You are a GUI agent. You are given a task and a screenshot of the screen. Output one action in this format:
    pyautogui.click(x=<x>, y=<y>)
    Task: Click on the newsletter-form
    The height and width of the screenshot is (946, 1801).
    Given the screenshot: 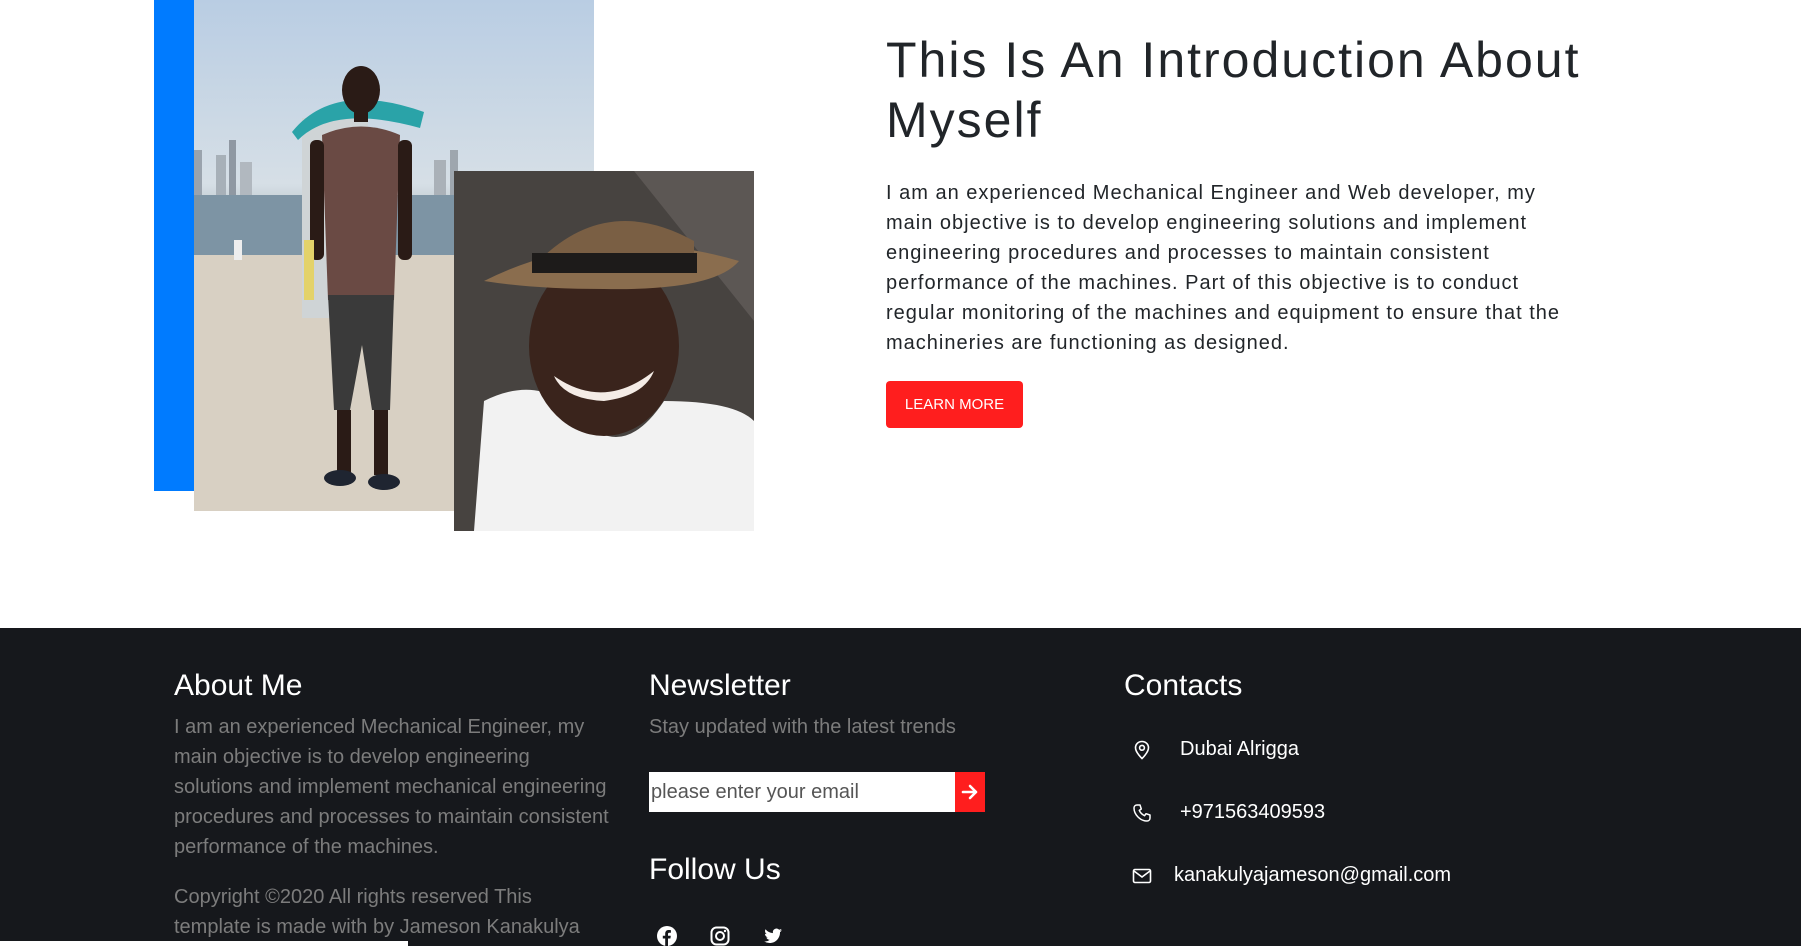 What is the action you would take?
    pyautogui.click(x=817, y=792)
    